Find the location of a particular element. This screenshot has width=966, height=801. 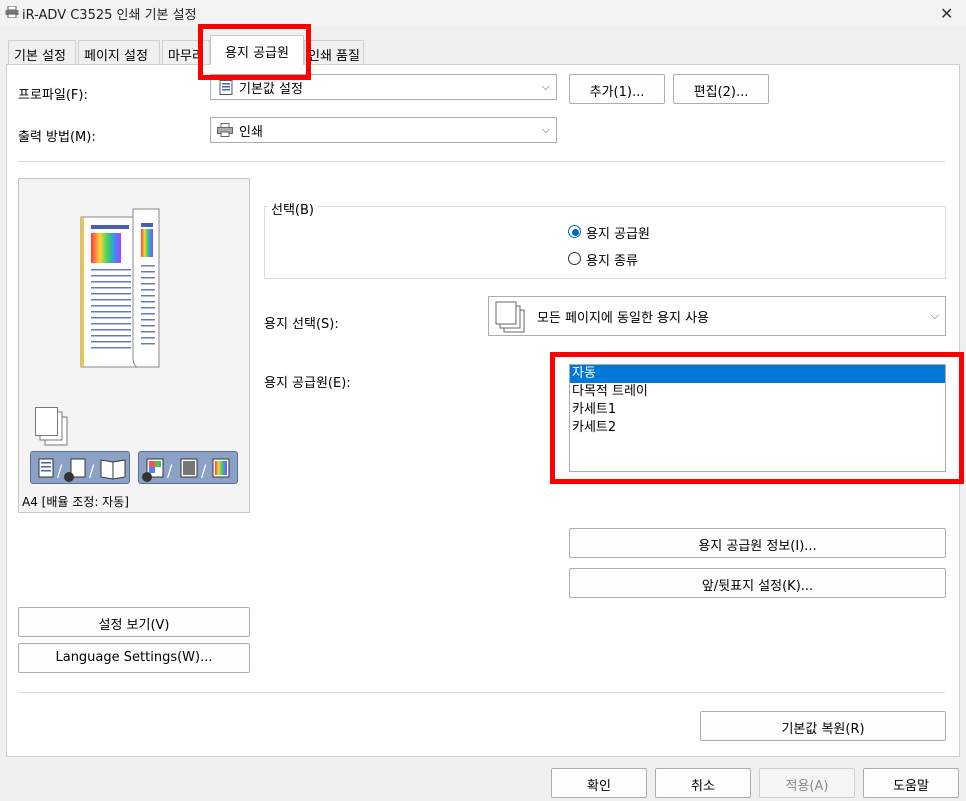

color-mode-icon: / / is located at coordinates (186, 470).